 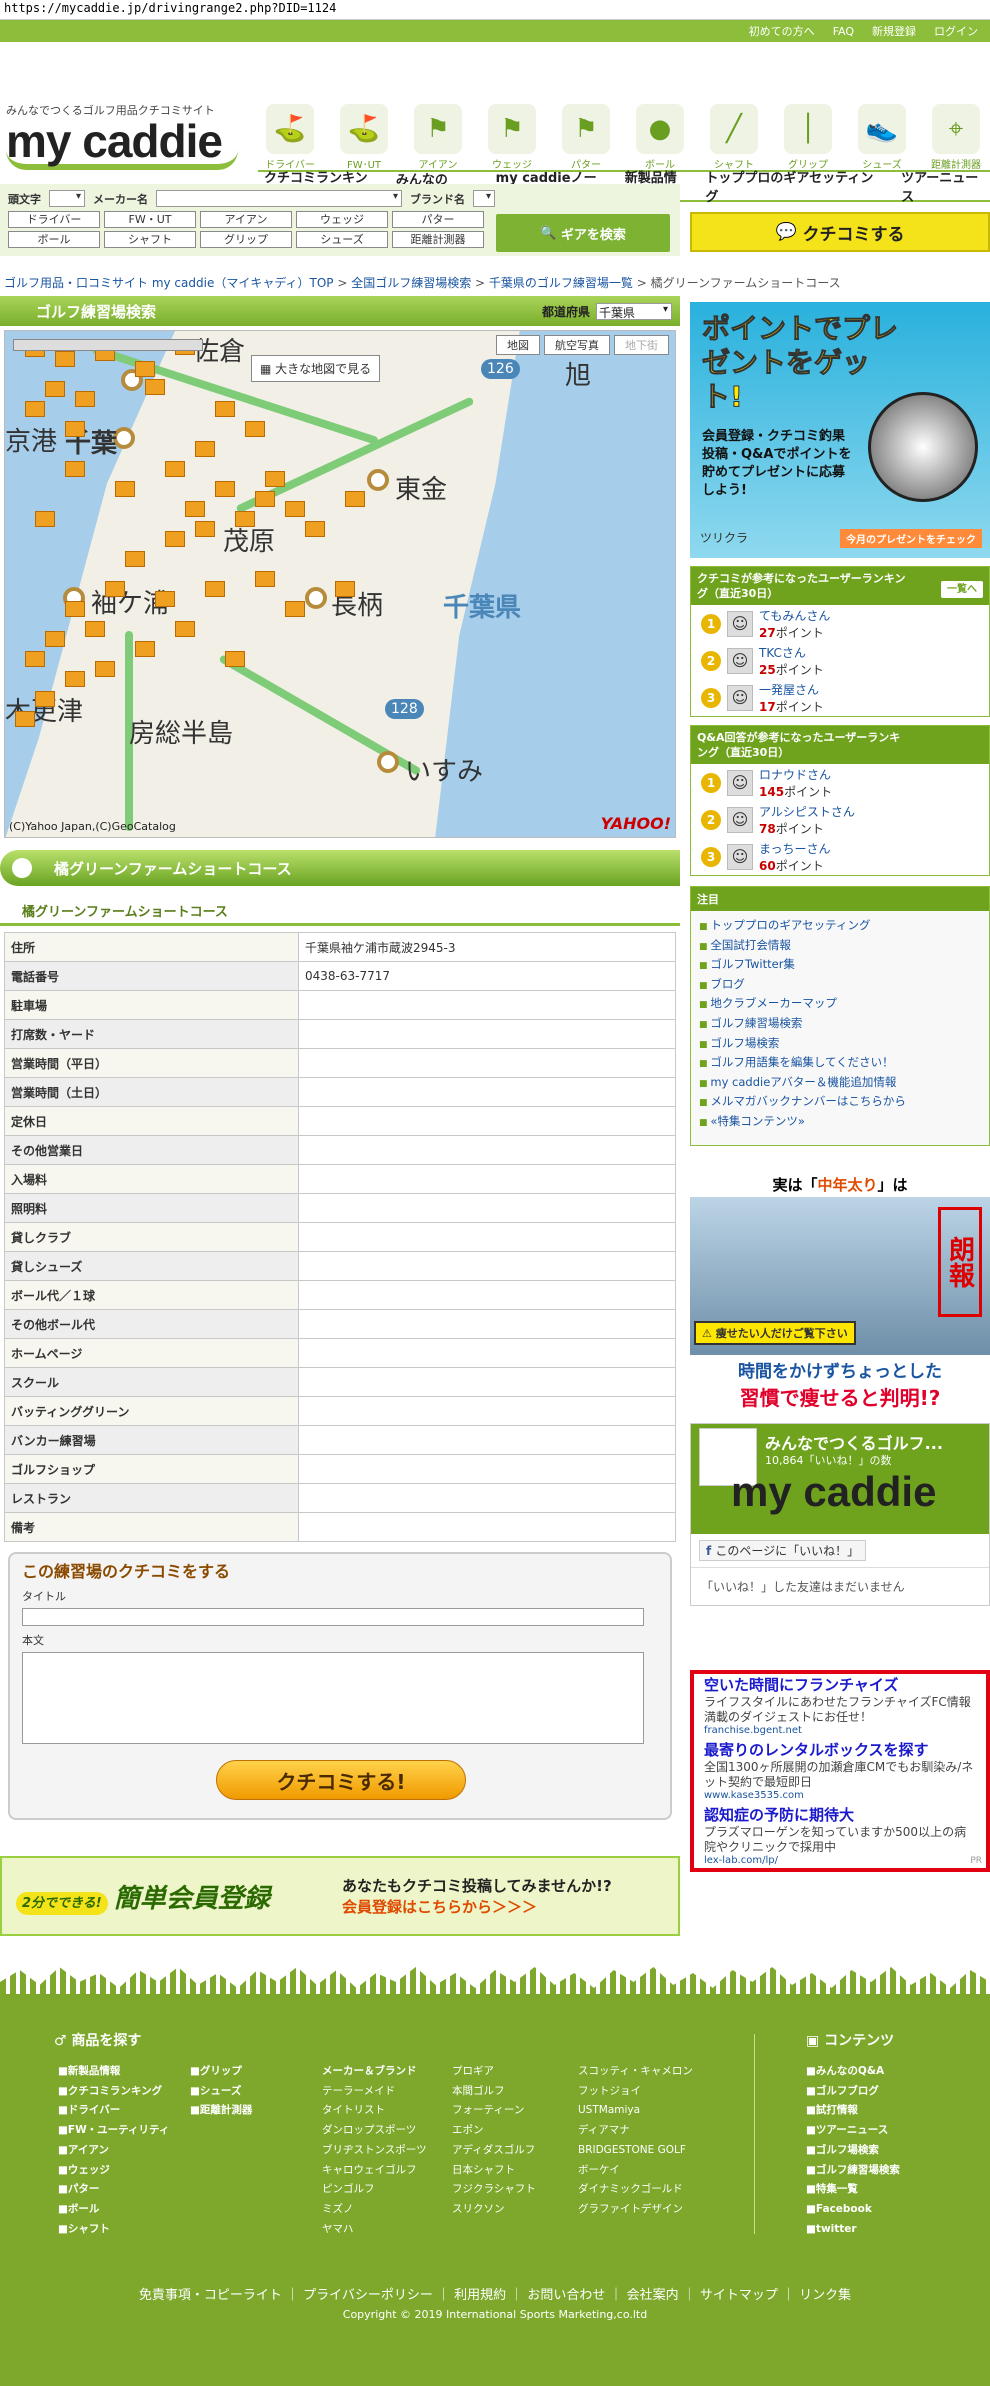 What do you see at coordinates (840, 1478) in the screenshot?
I see `facebook-cover: みんなでつくるゴルフ... 10,864「いいね！」の数 my caddie` at bounding box center [840, 1478].